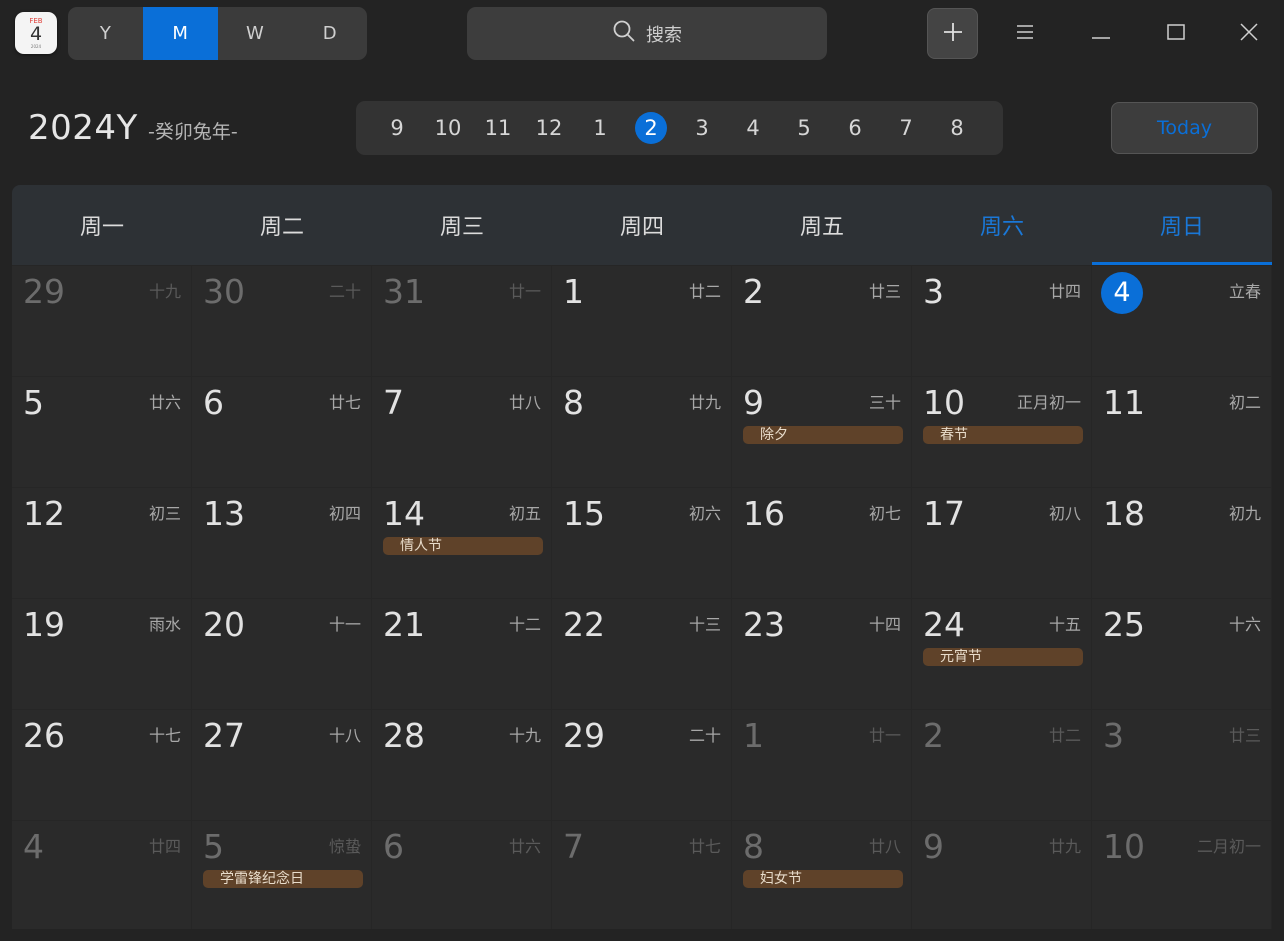 The image size is (1284, 941). Describe the element at coordinates (1244, 513) in the screenshot. I see `lunar-date: 初九` at that location.